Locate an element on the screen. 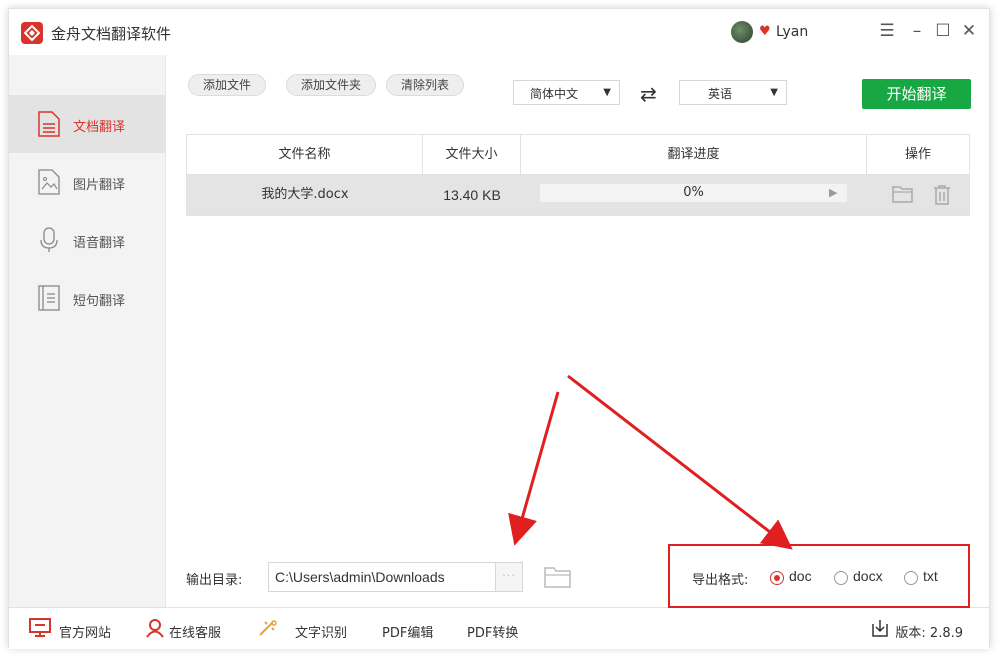  footer-pdf-edit-link: PDF编辑 is located at coordinates (407, 631).